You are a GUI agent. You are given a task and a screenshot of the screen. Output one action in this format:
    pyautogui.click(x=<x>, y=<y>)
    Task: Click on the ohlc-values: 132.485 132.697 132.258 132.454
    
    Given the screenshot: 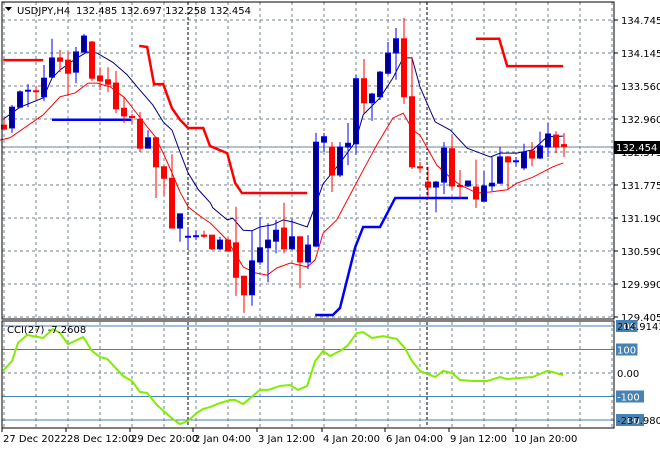 What is the action you would take?
    pyautogui.click(x=163, y=11)
    